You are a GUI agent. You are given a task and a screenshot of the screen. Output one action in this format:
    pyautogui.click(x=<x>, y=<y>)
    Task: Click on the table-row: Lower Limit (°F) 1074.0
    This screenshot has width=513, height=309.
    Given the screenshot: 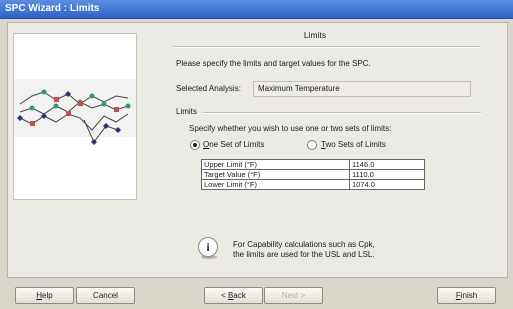 What is the action you would take?
    pyautogui.click(x=313, y=184)
    